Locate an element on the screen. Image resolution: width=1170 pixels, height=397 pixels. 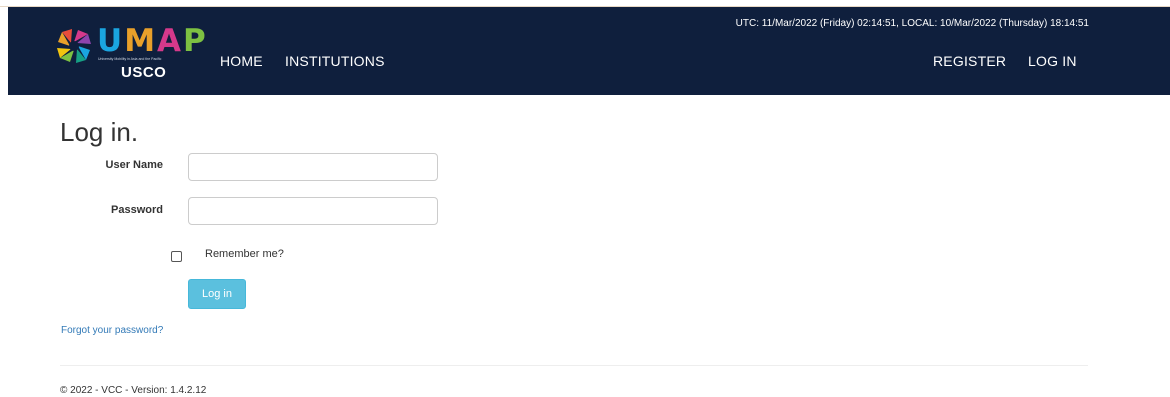
remember-me-checkbox is located at coordinates (176, 256).